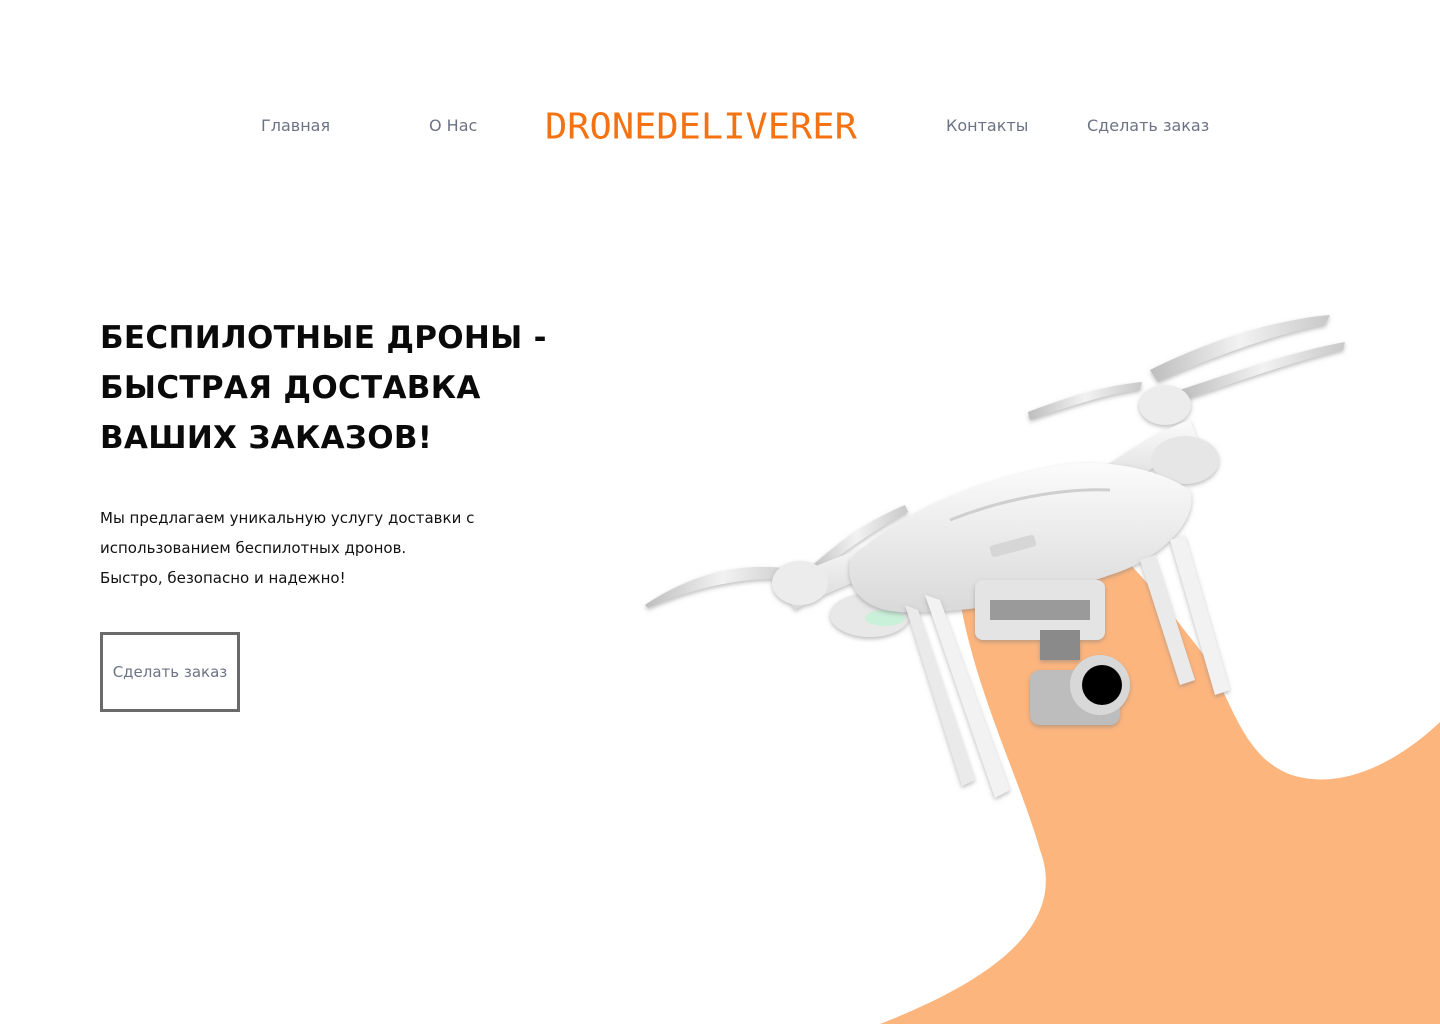  What do you see at coordinates (253, 548) in the screenshot?
I see `hero-description-line-2: использованием беспилотных дронов.` at bounding box center [253, 548].